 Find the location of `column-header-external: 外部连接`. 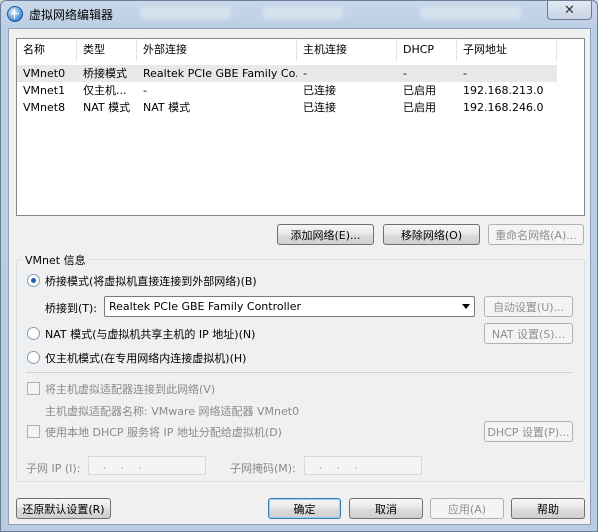

column-header-external: 外部连接 is located at coordinates (217, 50).